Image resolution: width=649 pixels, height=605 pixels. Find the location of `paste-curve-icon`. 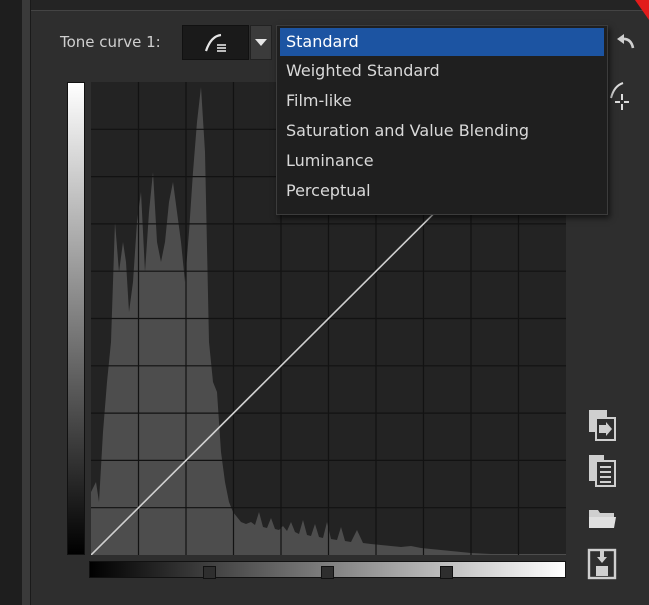

paste-curve-icon is located at coordinates (602, 470).